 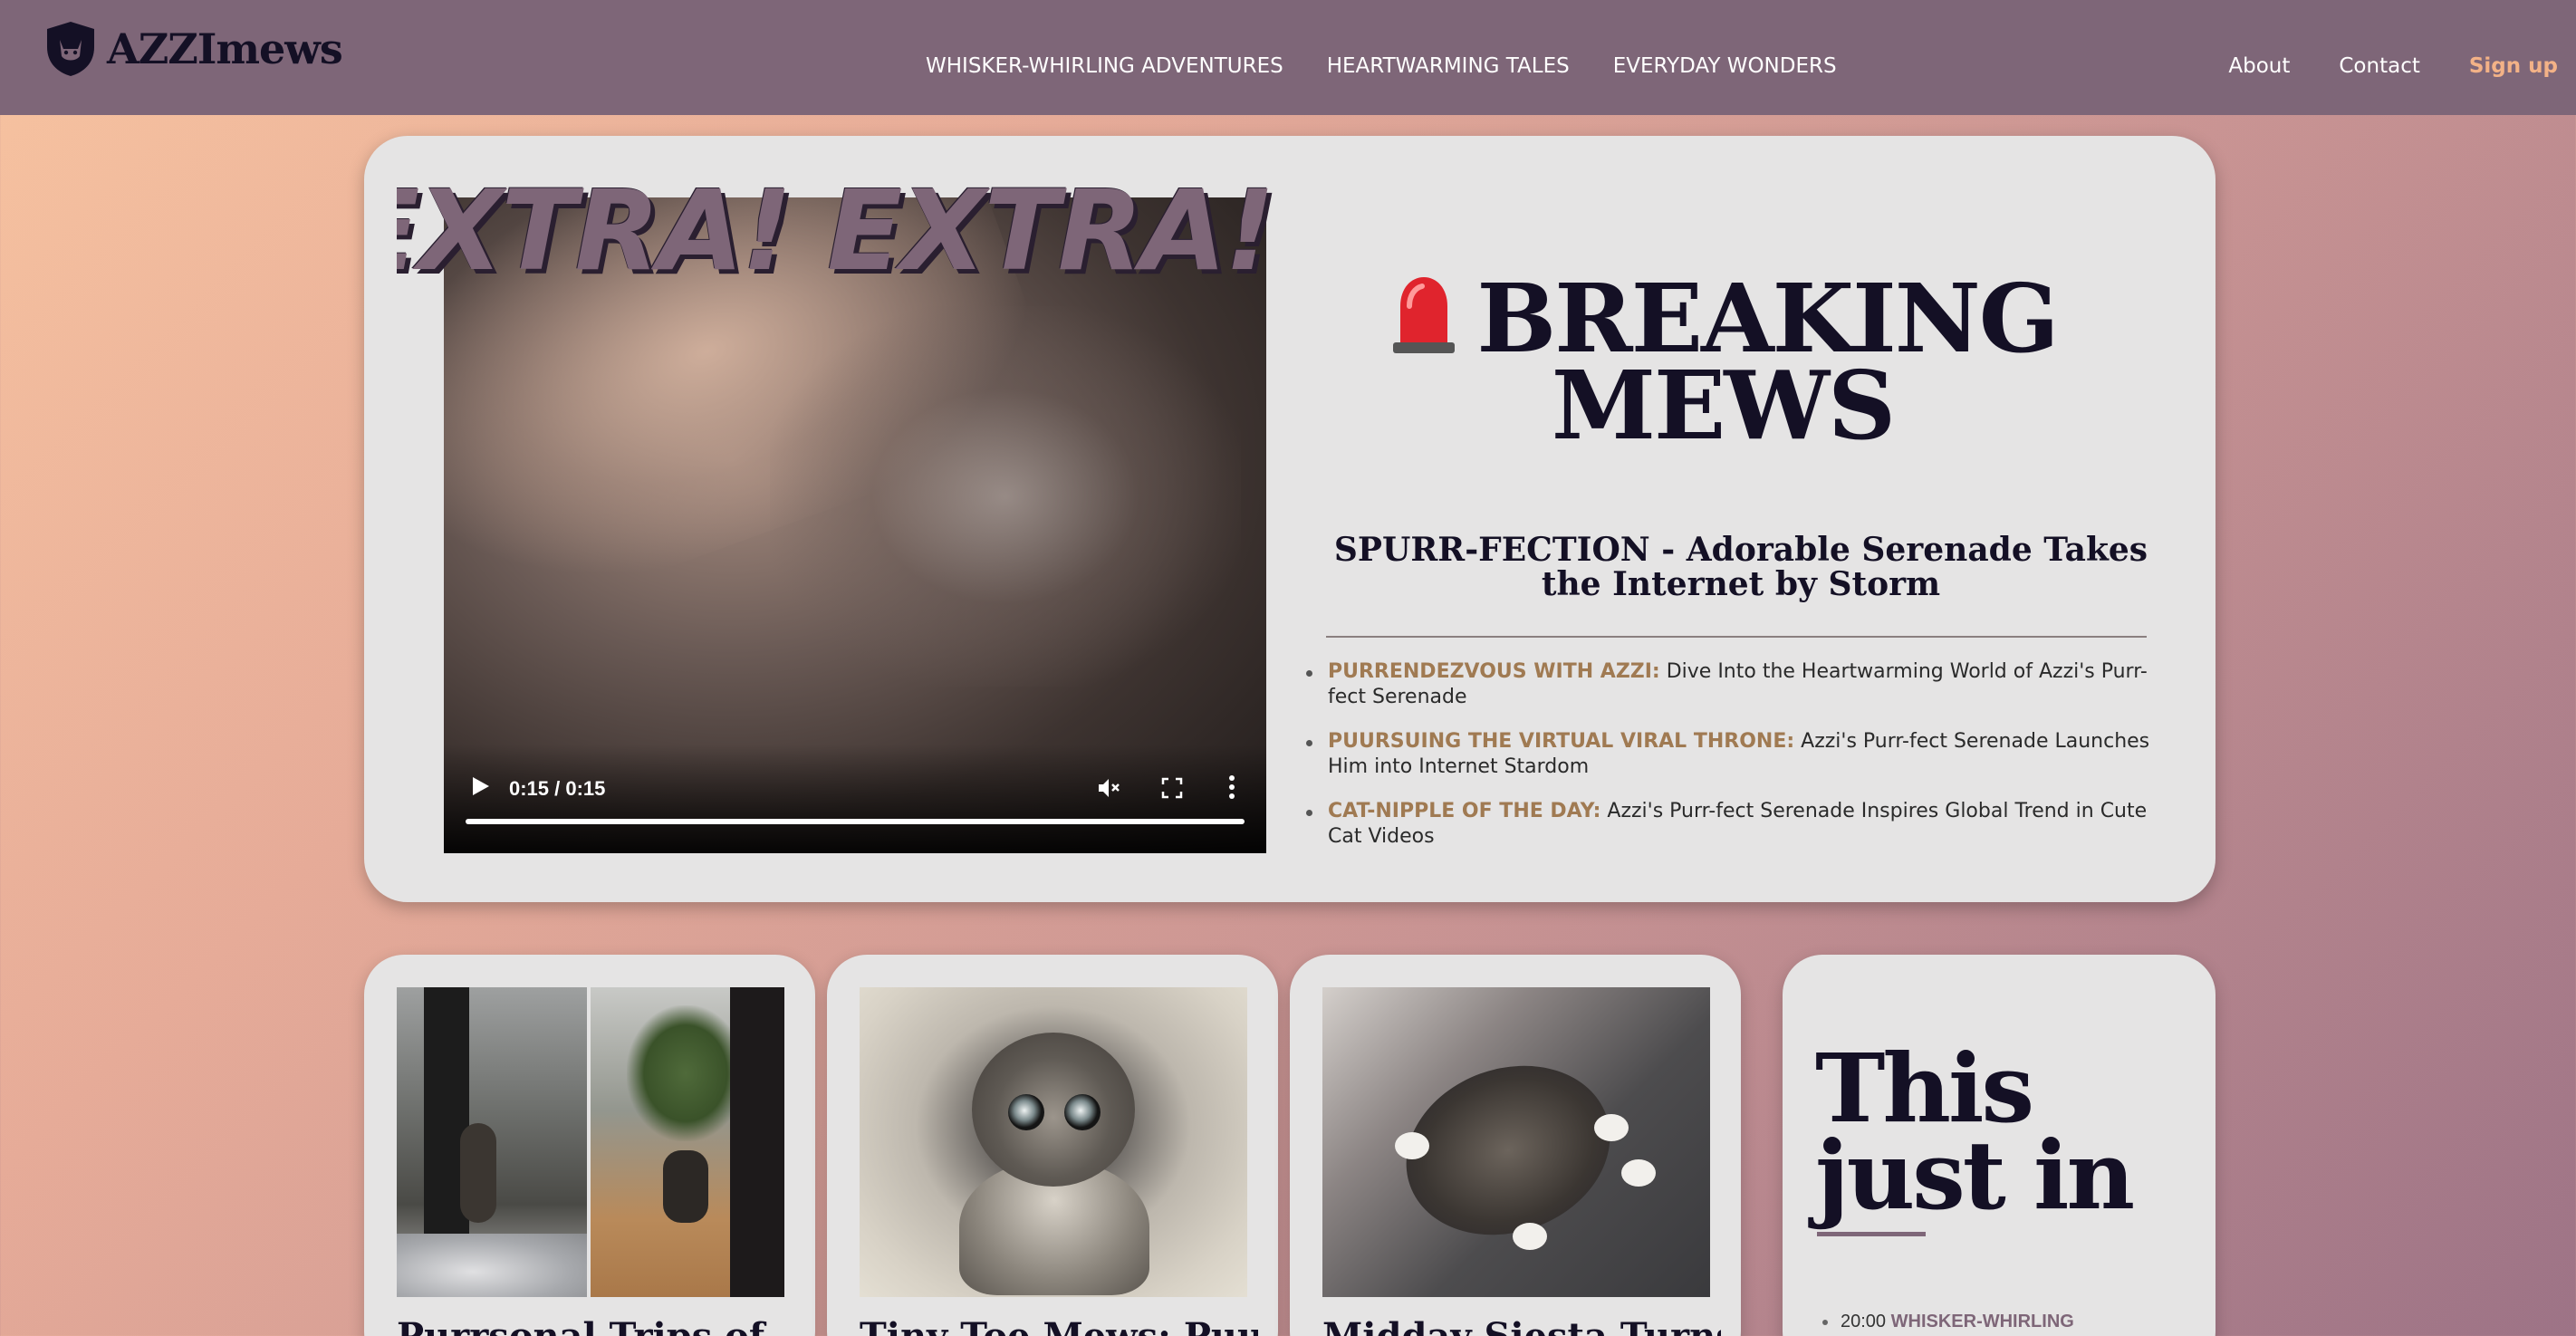 I want to click on marquee-text: EXTRA! EXTRA! EXTRA! EXTRA!, so click(x=844, y=231).